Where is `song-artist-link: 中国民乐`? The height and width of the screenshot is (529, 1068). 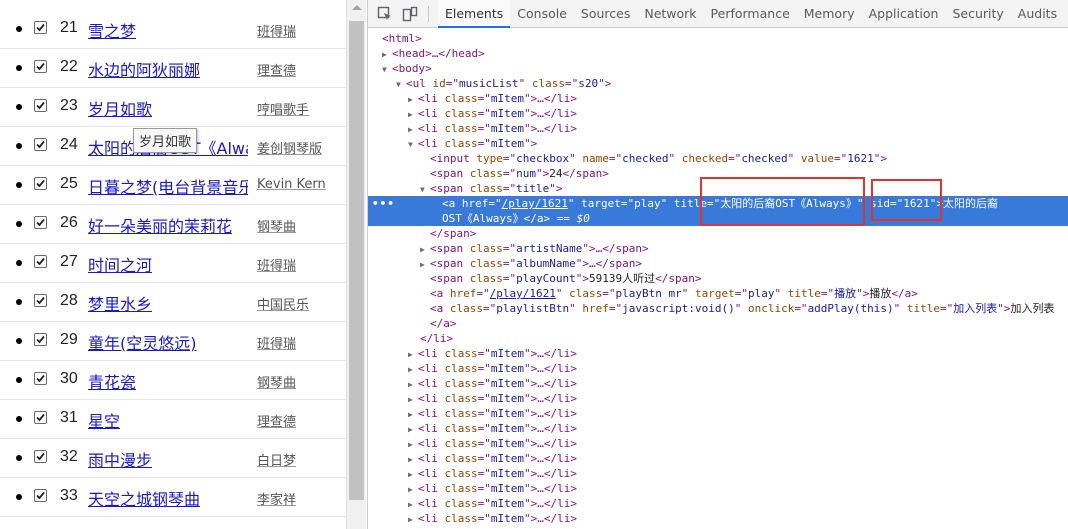
song-artist-link: 中国民乐 is located at coordinates (297, 303).